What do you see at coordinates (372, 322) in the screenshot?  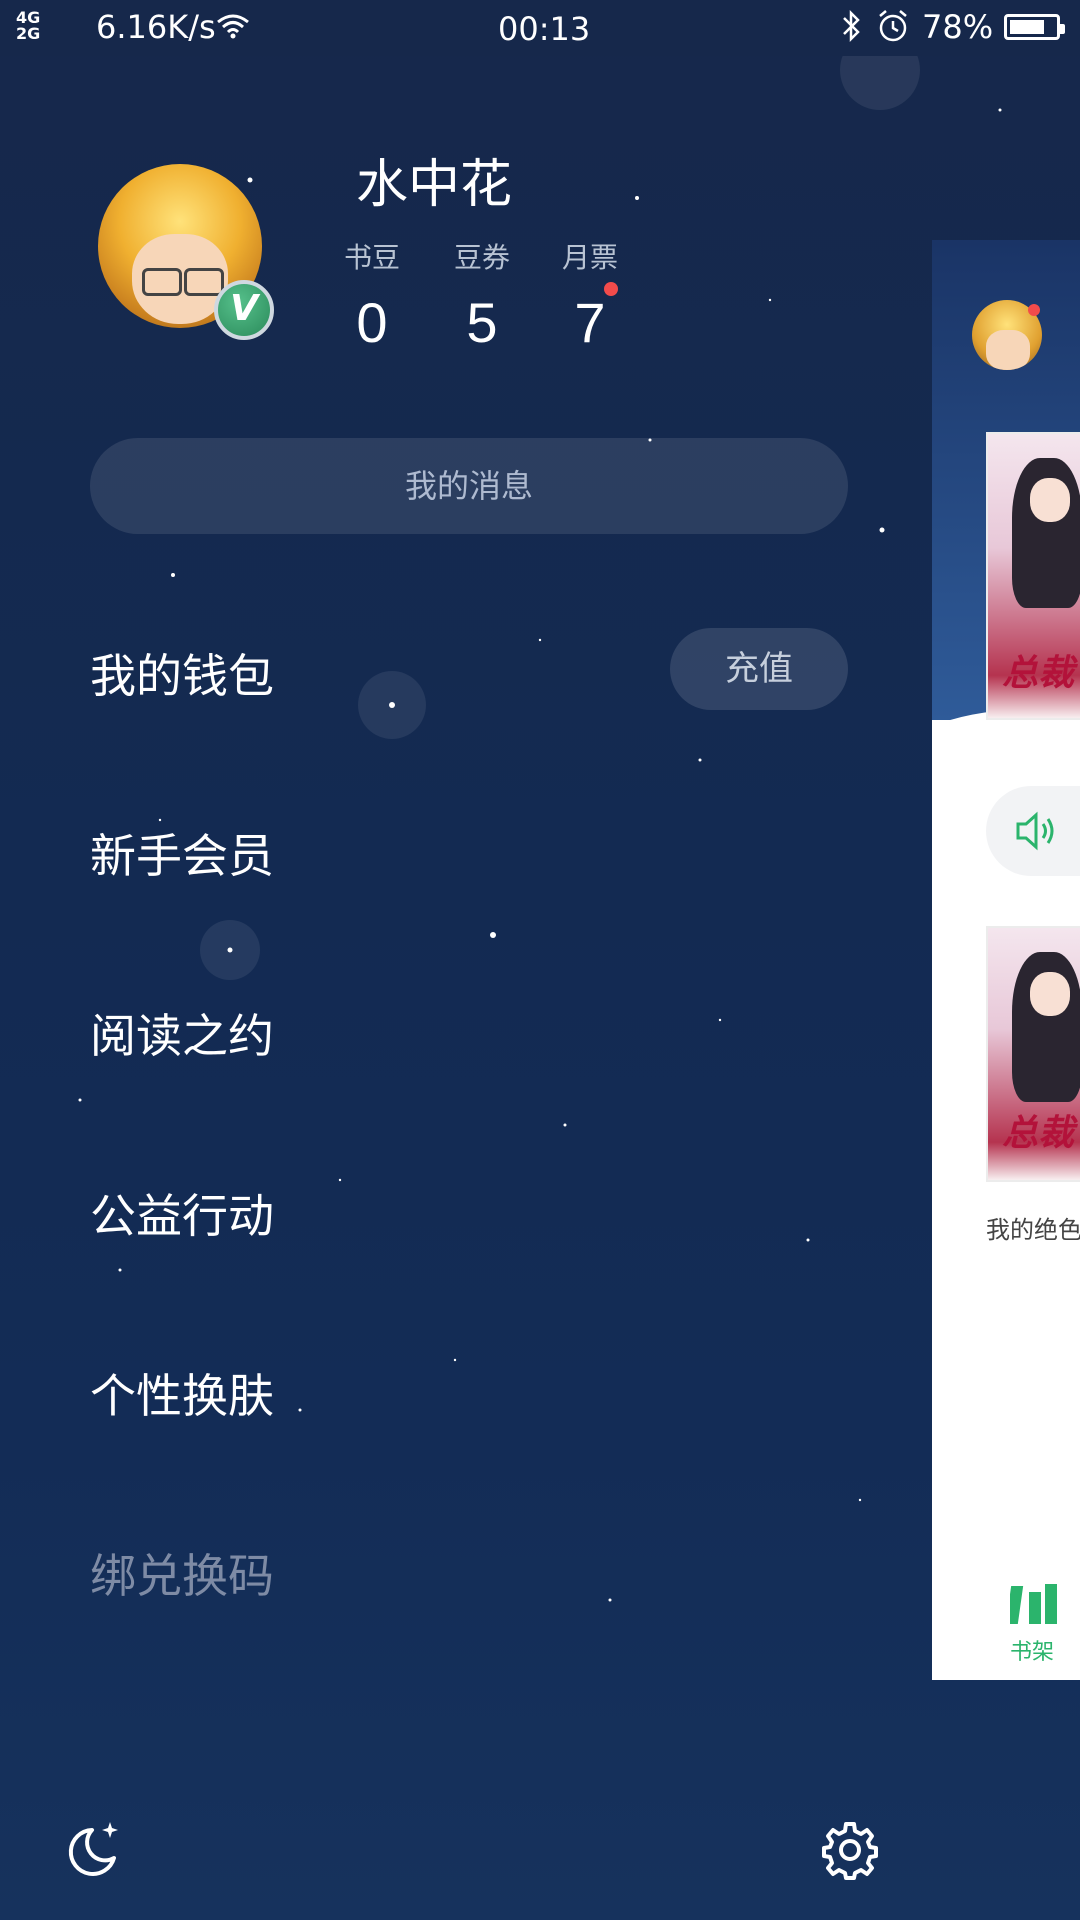 I see `stat-value: 0` at bounding box center [372, 322].